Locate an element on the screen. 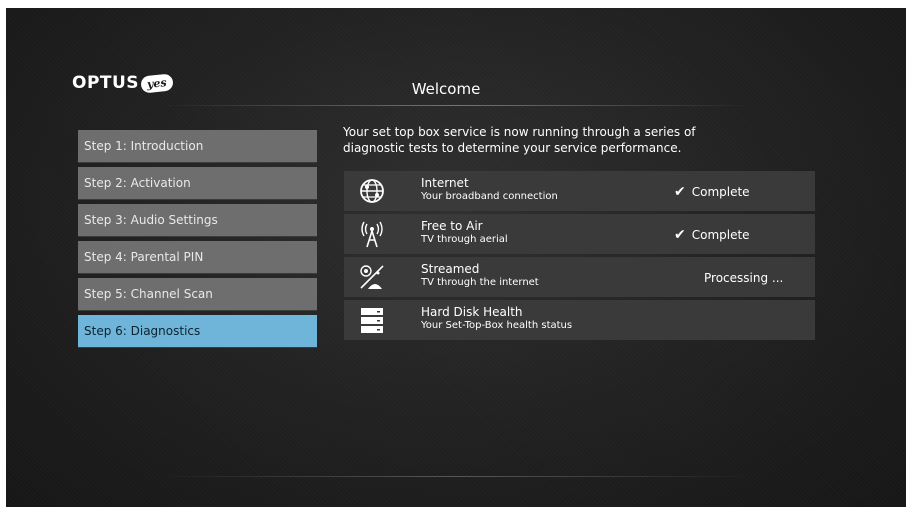 The height and width of the screenshot is (507, 906). step-label: Step 3: Audio Settings is located at coordinates (151, 220).